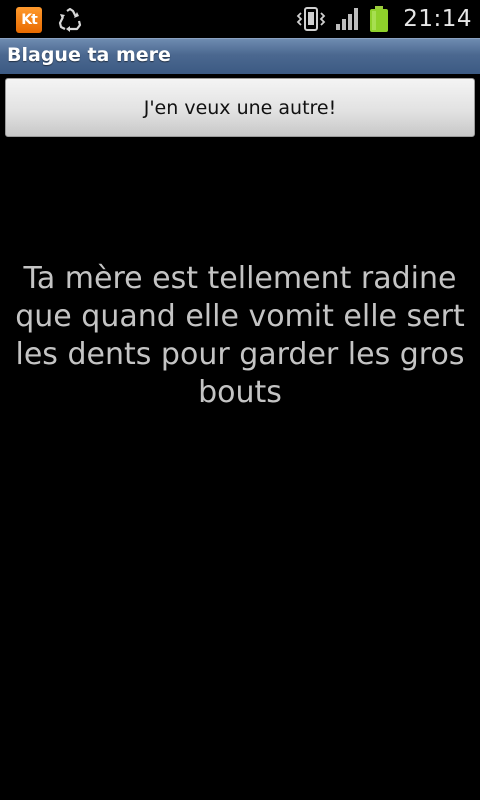 The width and height of the screenshot is (480, 800). What do you see at coordinates (240, 107) in the screenshot?
I see `another-joke-button: J'en veux une autre!` at bounding box center [240, 107].